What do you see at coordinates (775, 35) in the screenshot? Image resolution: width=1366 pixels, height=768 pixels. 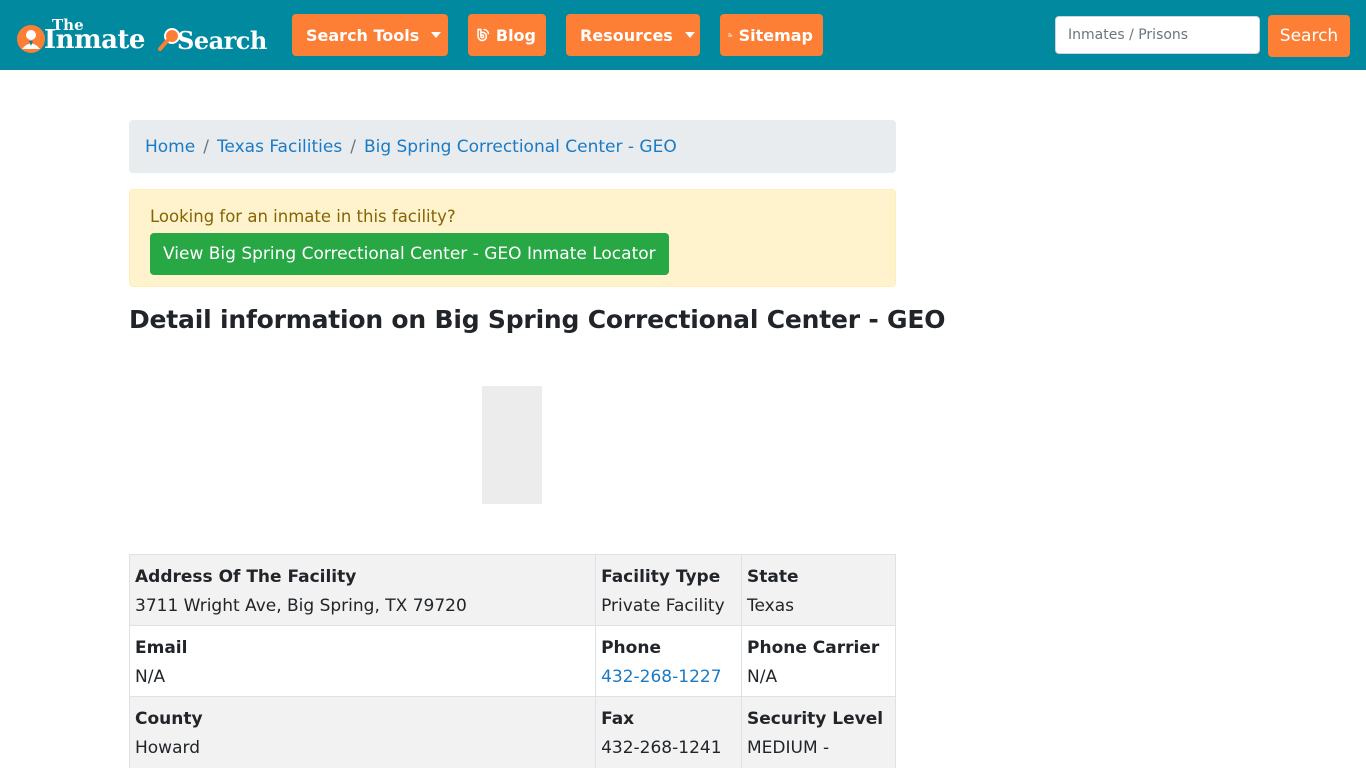 I see `sitemap-label: Sitemap` at bounding box center [775, 35].